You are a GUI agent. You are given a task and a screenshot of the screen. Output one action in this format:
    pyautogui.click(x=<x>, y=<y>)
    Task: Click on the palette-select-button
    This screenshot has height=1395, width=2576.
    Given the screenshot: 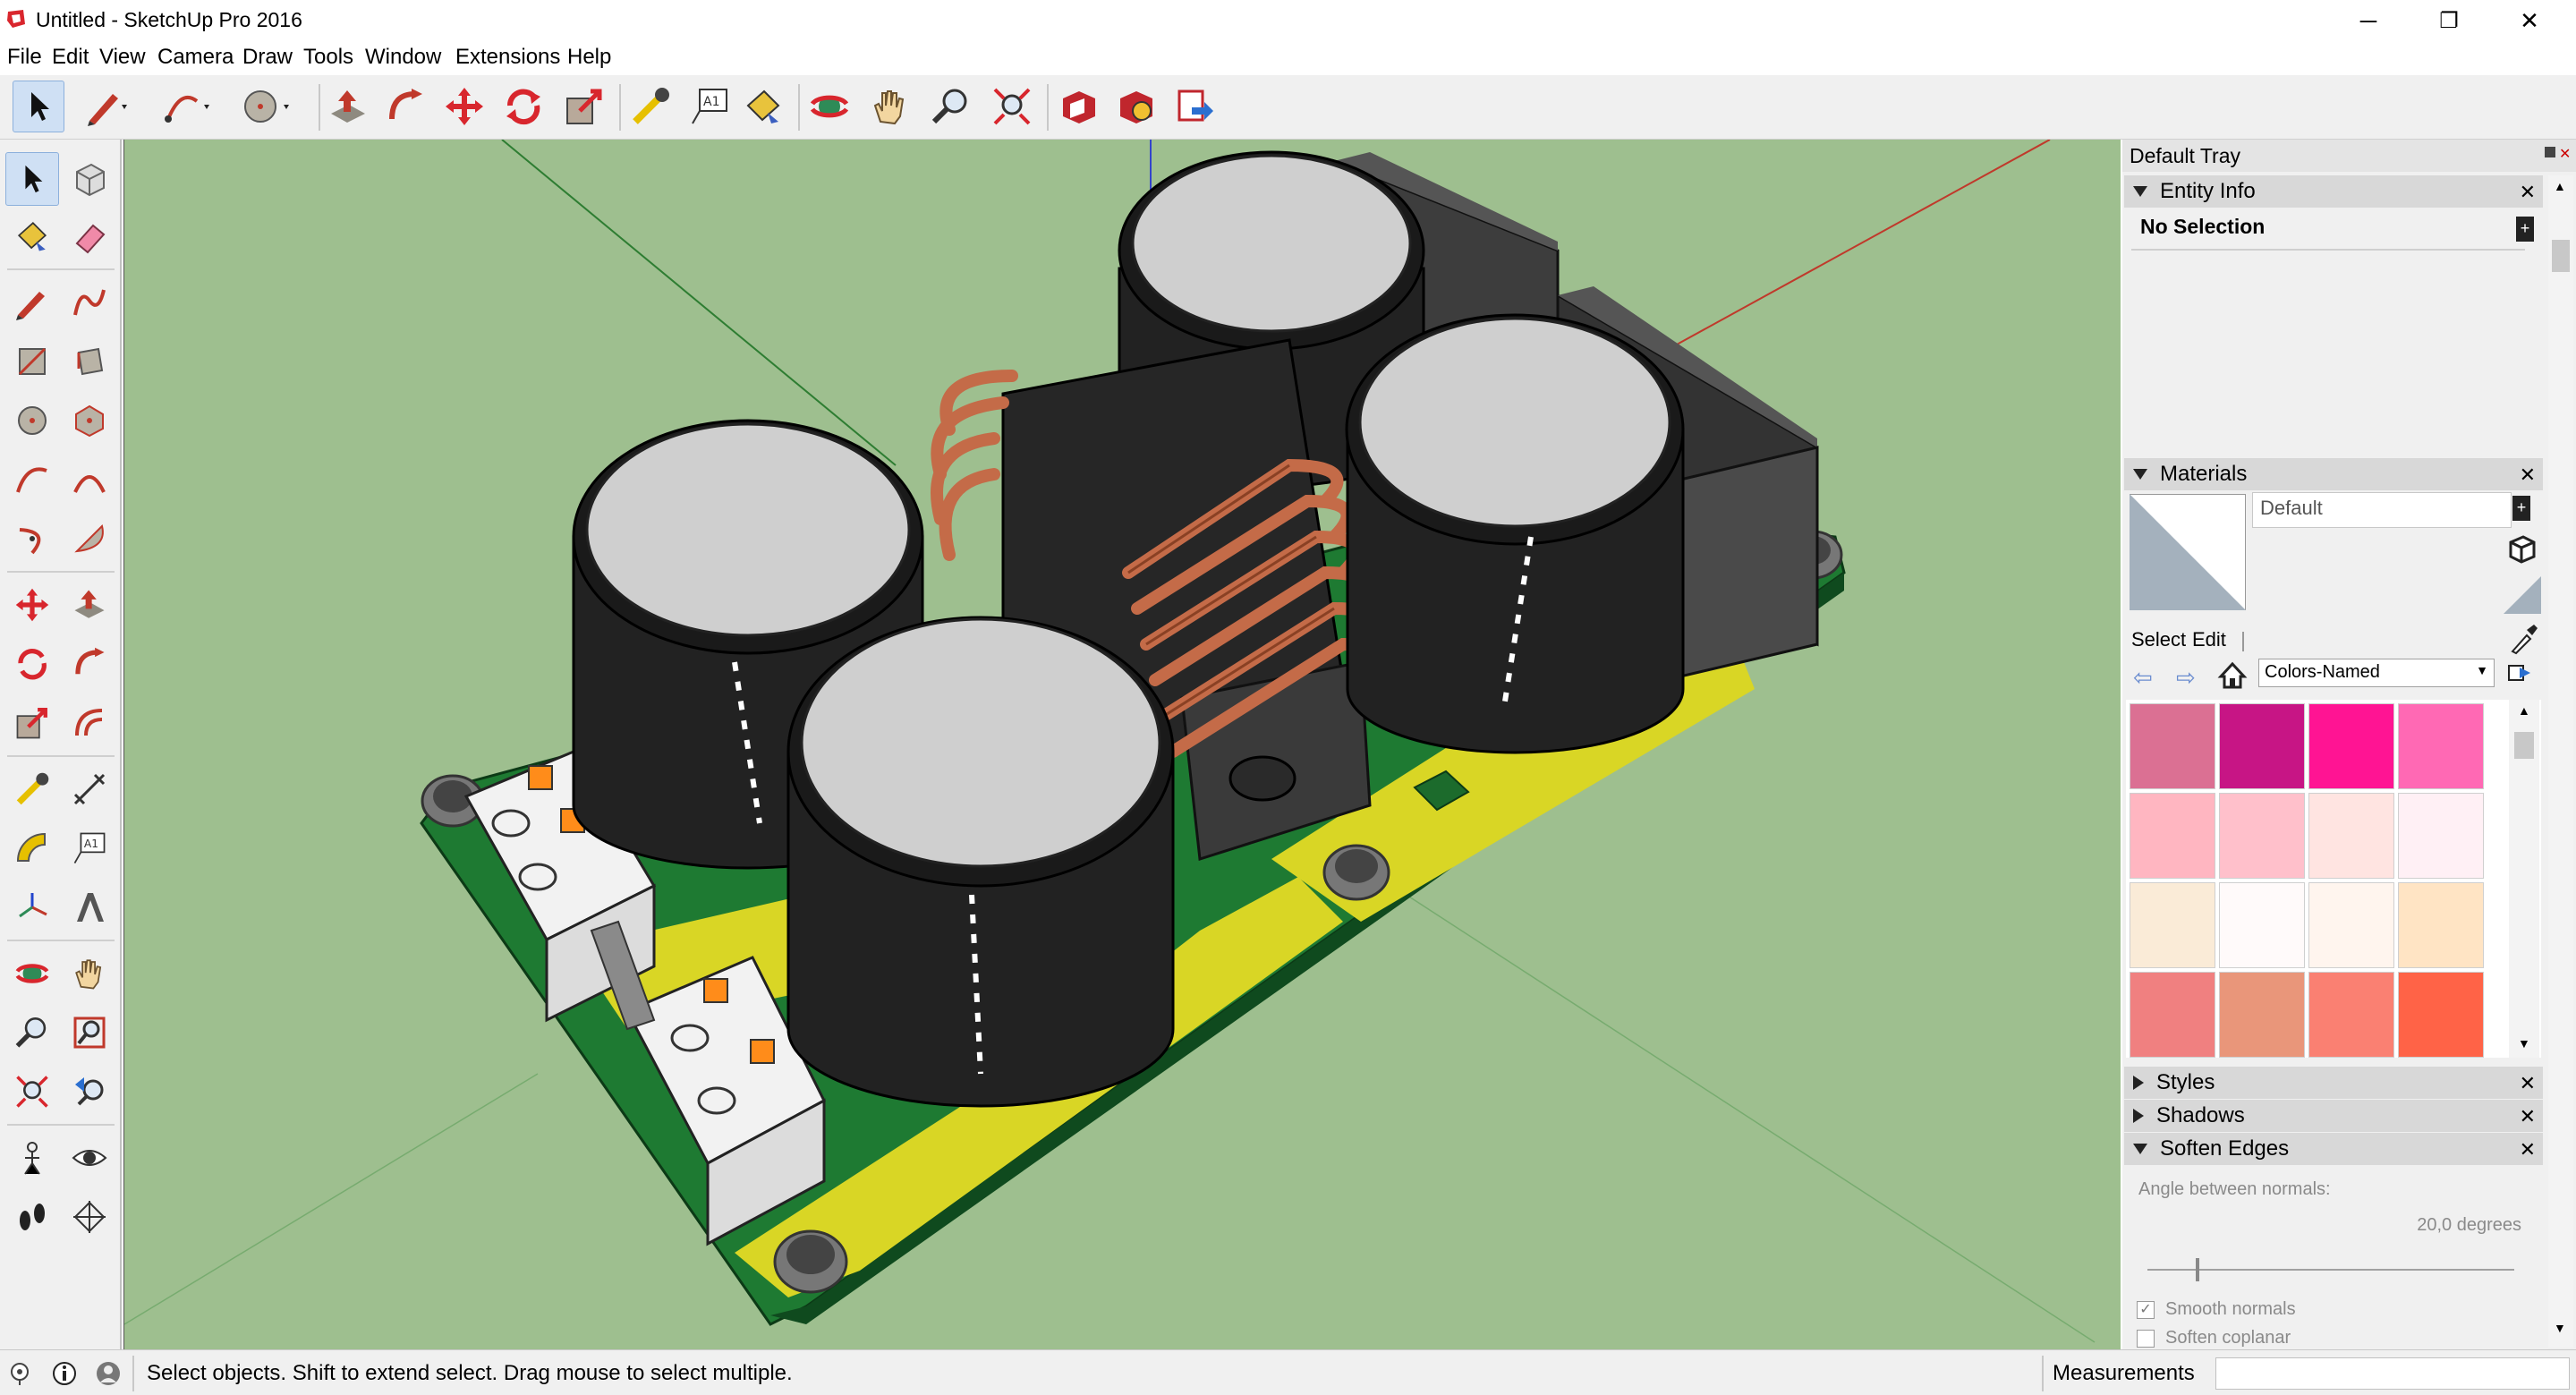 What is the action you would take?
    pyautogui.click(x=32, y=179)
    